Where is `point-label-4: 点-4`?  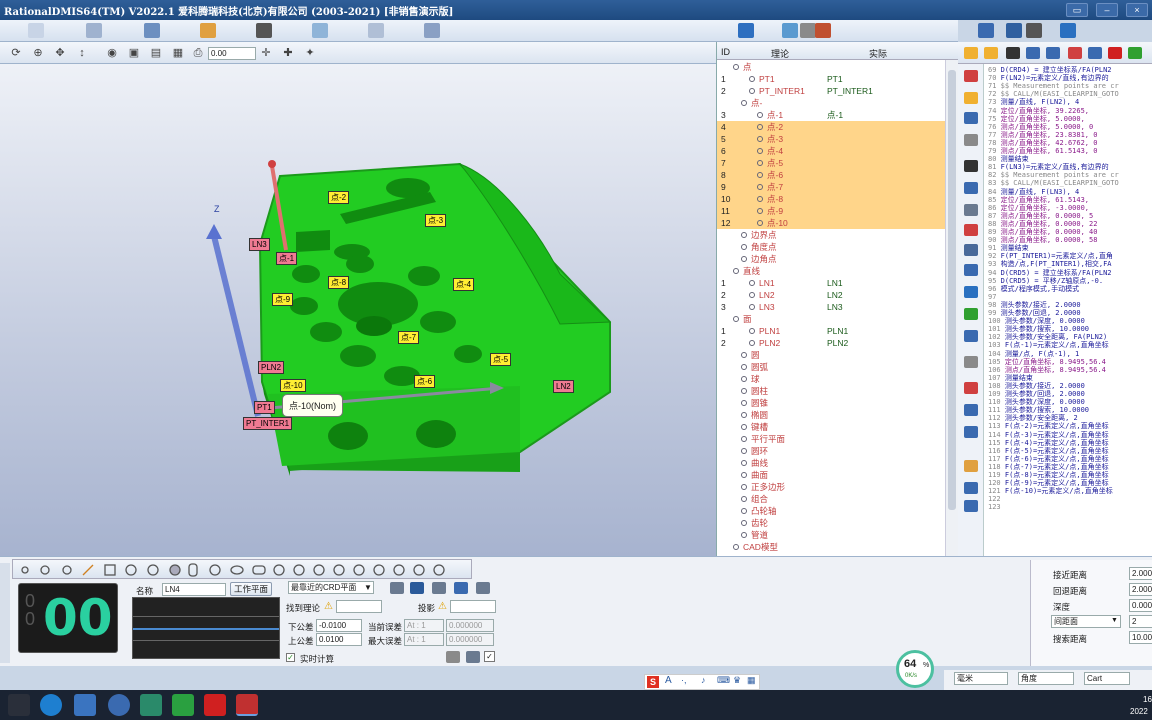 point-label-4: 点-4 is located at coordinates (464, 284).